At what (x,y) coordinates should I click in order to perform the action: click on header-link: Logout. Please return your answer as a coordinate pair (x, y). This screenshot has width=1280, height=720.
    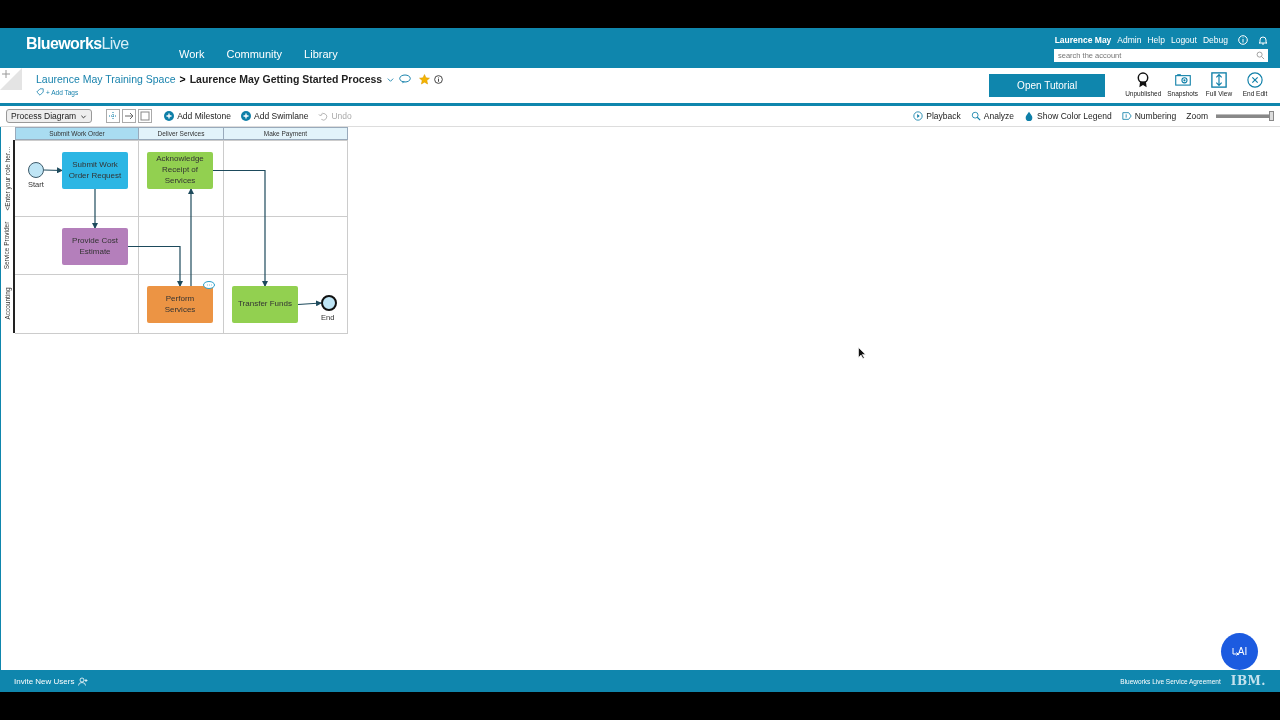
    Looking at the image, I should click on (1183, 39).